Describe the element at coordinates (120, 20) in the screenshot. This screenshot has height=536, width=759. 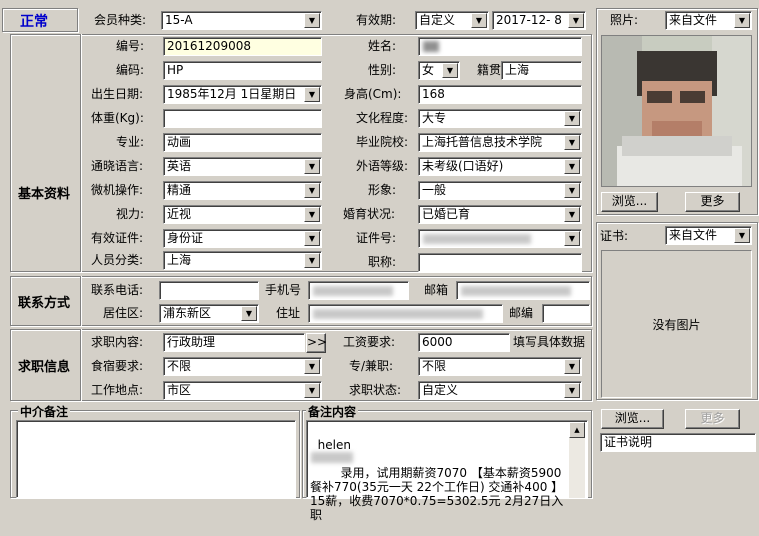
I see `member-type-label: 会员种类:` at that location.